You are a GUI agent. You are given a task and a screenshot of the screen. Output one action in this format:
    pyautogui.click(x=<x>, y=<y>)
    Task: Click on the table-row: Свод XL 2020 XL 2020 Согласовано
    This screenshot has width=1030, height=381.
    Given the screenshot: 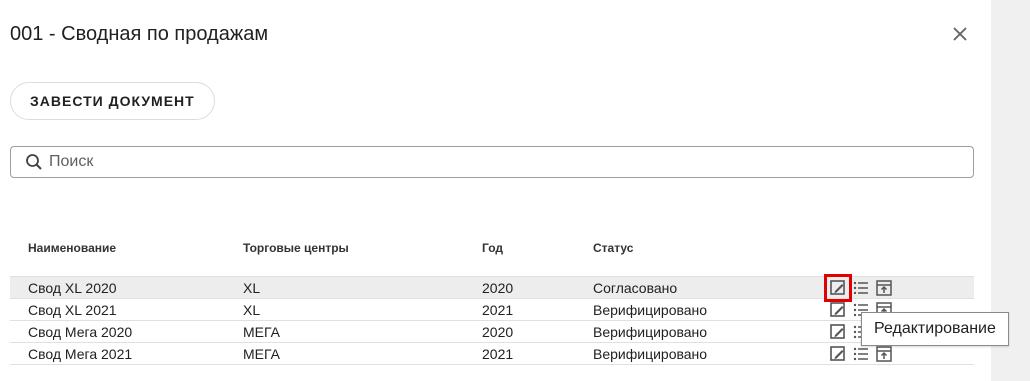 What is the action you would take?
    pyautogui.click(x=492, y=288)
    